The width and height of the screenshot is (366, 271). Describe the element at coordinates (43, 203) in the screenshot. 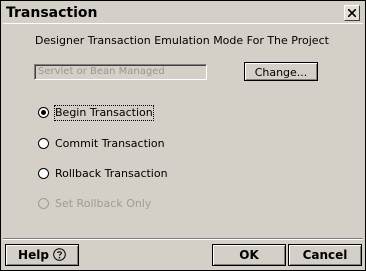

I see `radio-disabled-icon` at that location.